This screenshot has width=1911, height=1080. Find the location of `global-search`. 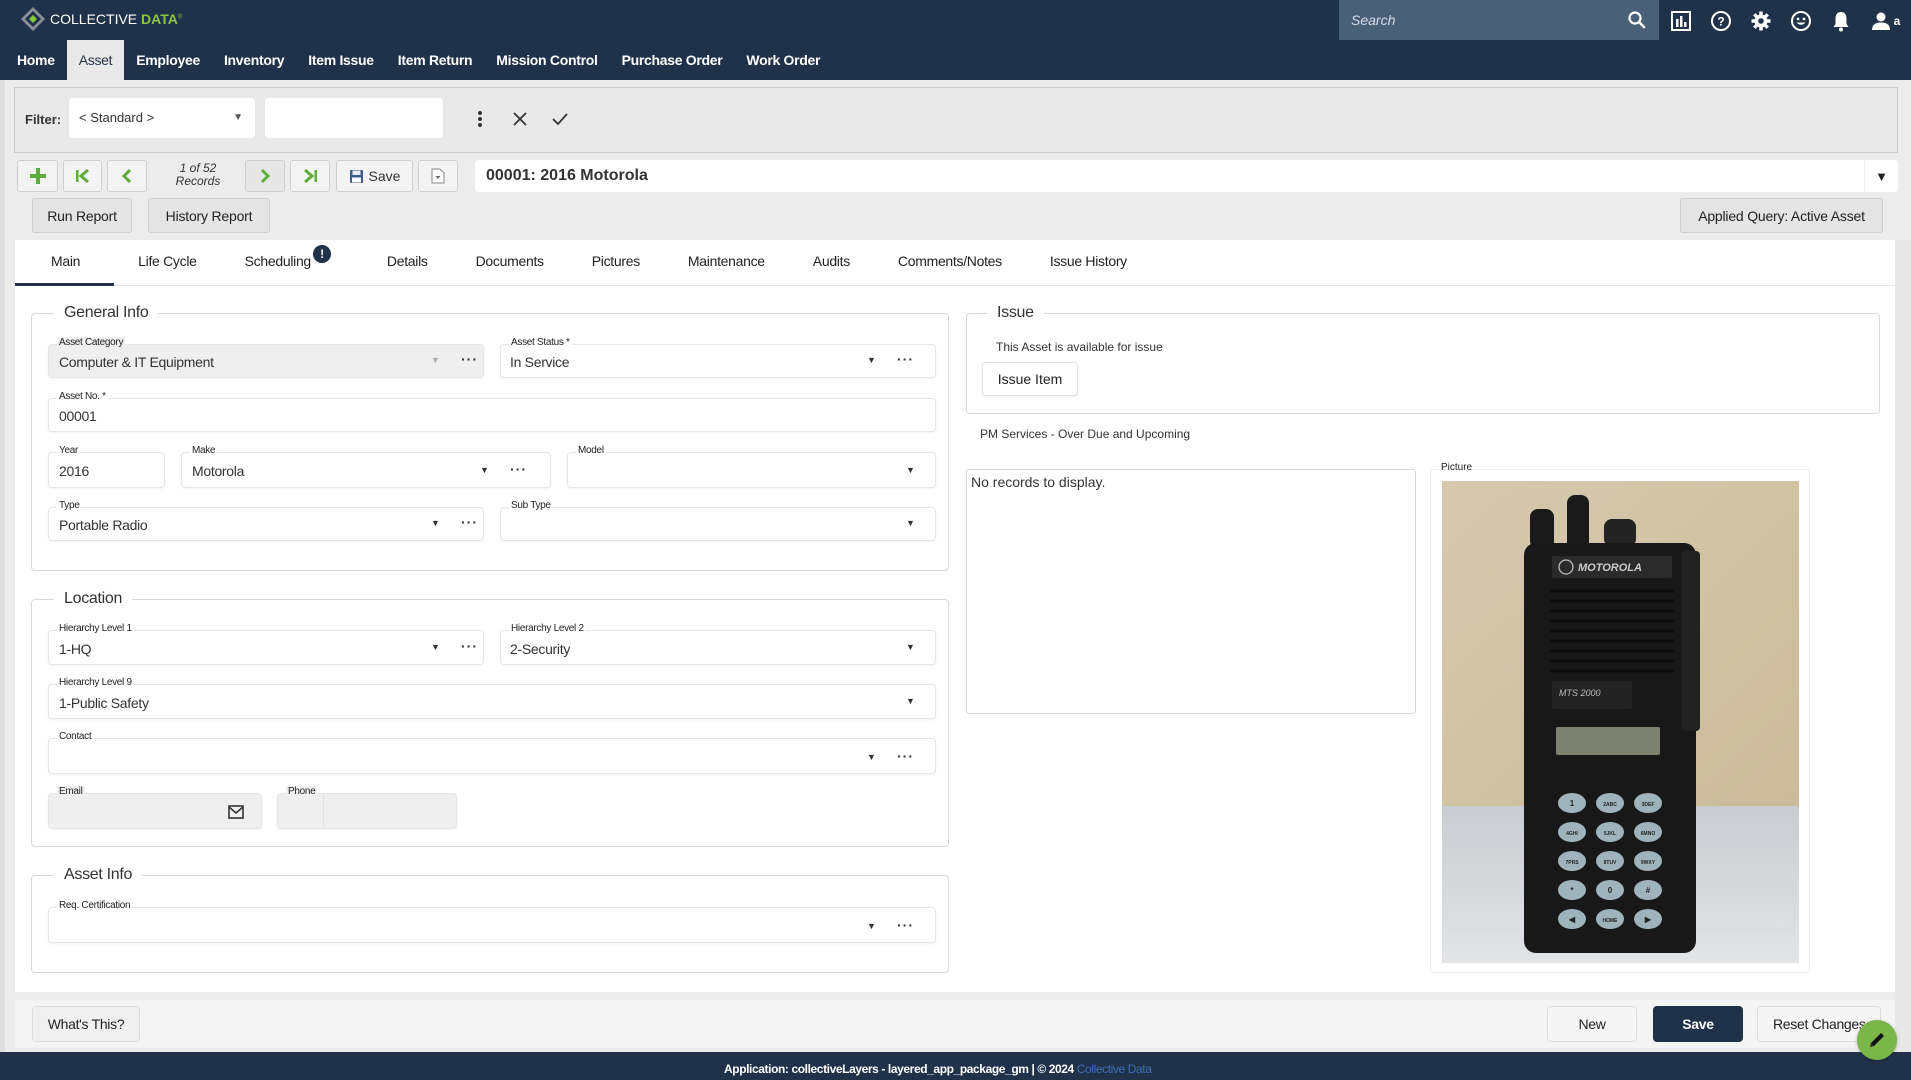

global-search is located at coordinates (1499, 20).